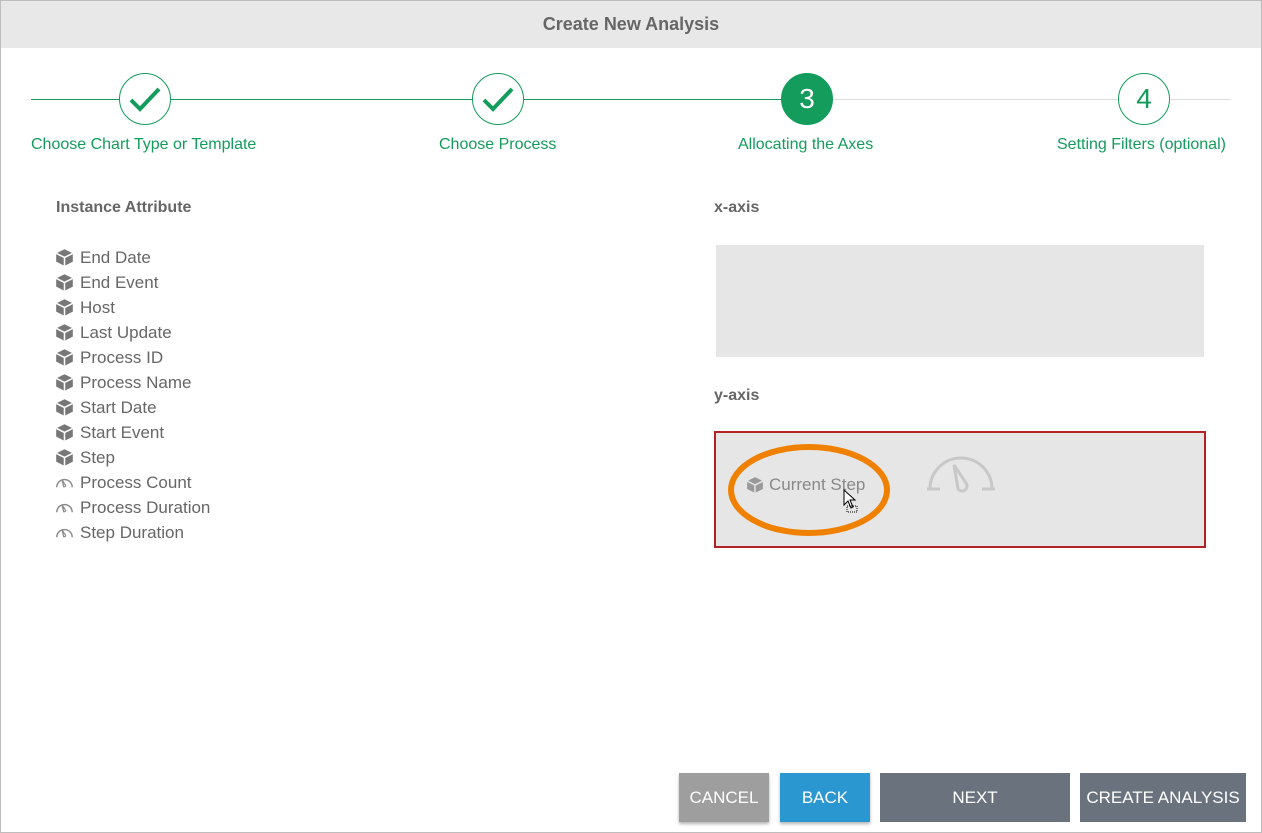 The image size is (1262, 833). Describe the element at coordinates (961, 474) in the screenshot. I see `gauge-placeholder-icon` at that location.